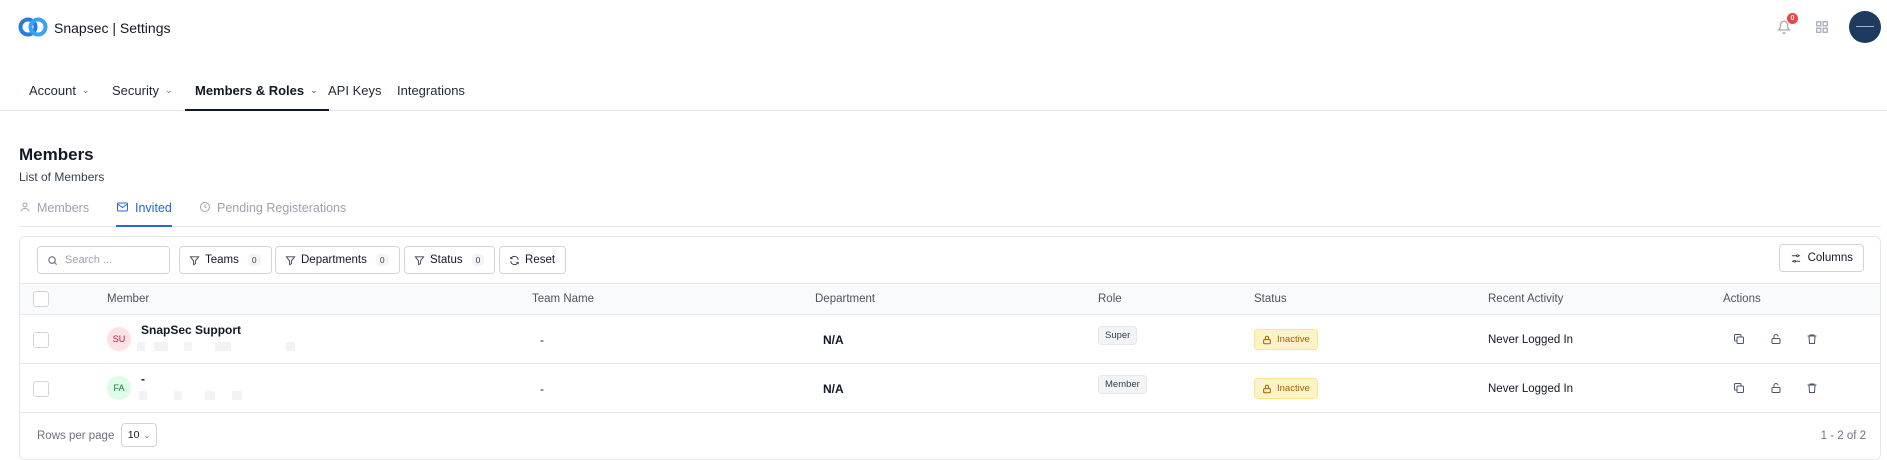 Image resolution: width=1887 pixels, height=460 pixels. What do you see at coordinates (1742, 299) in the screenshot?
I see `col-actions: Actions` at bounding box center [1742, 299].